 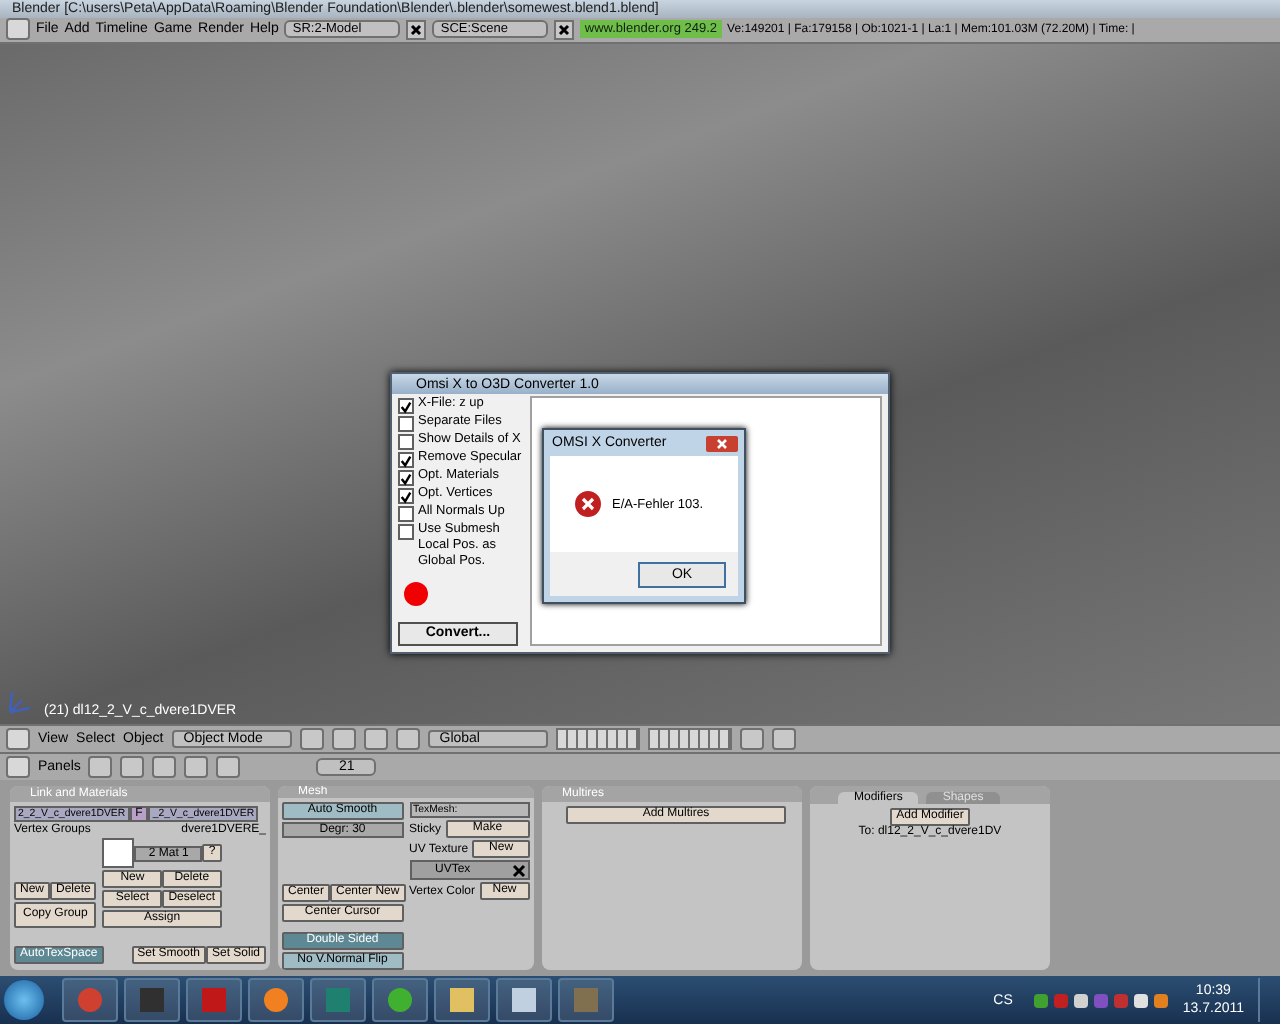 I want to click on start-button, so click(x=24, y=1000).